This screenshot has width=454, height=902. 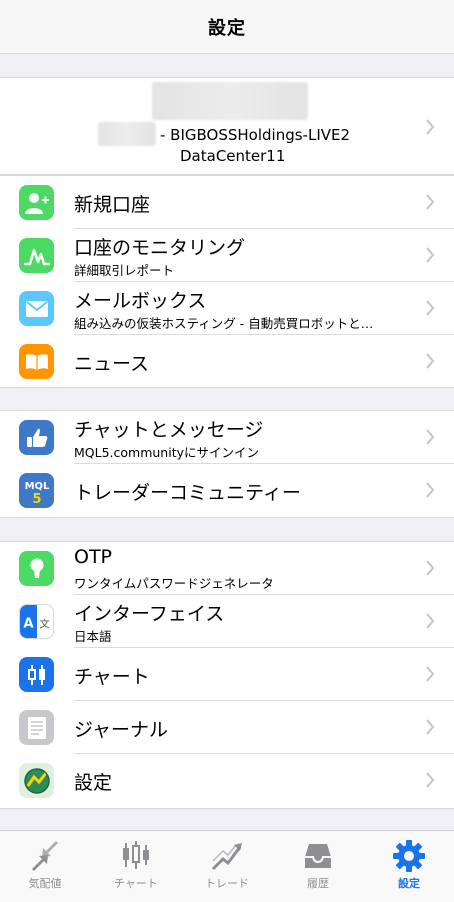 What do you see at coordinates (112, 677) in the screenshot?
I see `menu-label: チャート` at bounding box center [112, 677].